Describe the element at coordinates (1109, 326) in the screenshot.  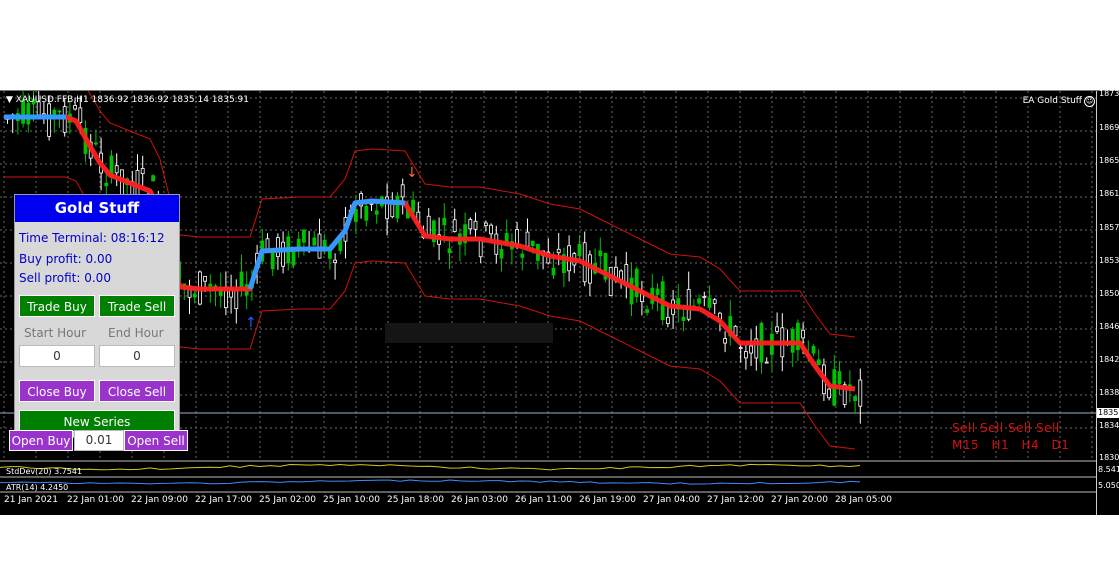
I see `price-tick: 1846` at that location.